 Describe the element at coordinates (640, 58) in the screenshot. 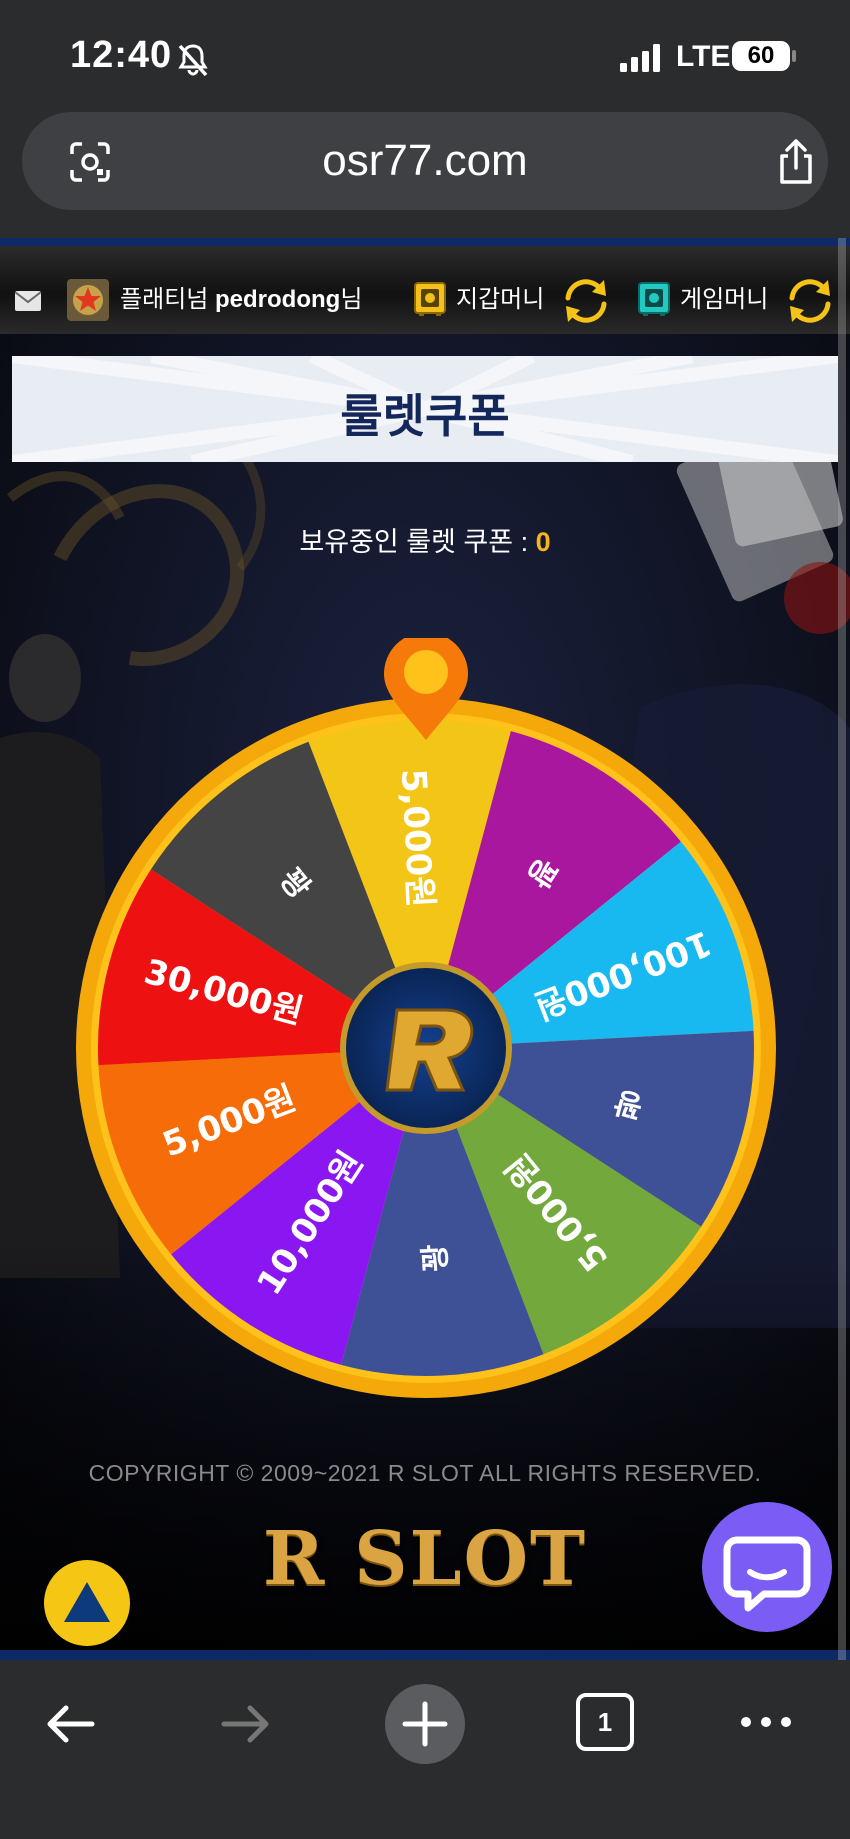

I see `cell-signal-icon` at that location.